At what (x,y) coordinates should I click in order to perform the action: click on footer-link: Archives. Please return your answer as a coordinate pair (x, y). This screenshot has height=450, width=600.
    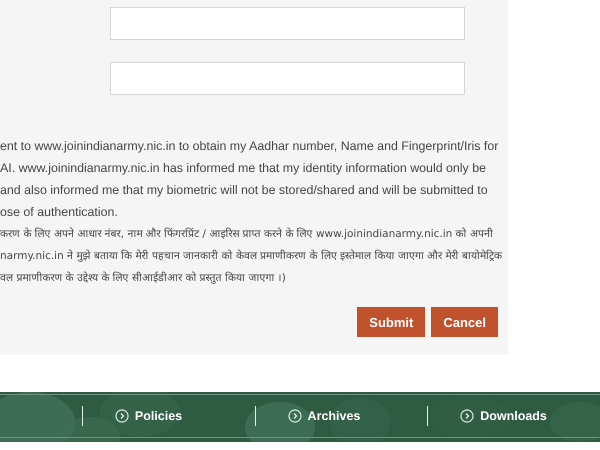
    Looking at the image, I should click on (358, 416).